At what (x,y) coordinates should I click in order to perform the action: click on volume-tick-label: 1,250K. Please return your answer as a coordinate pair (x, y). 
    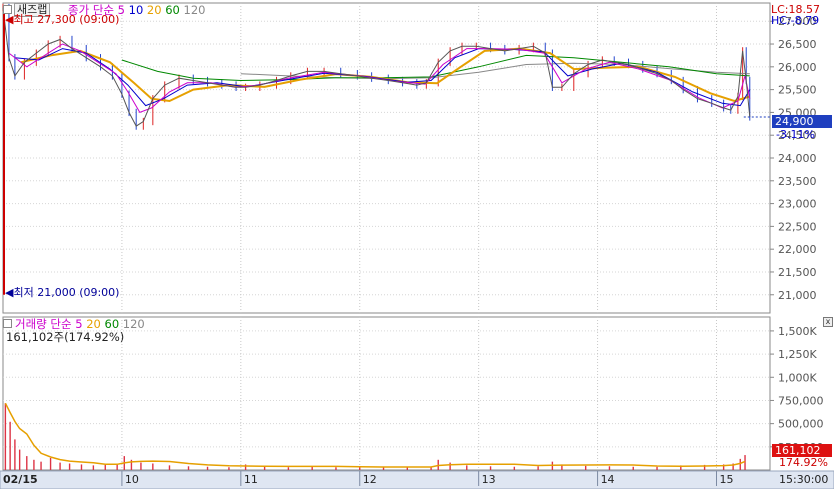
    Looking at the image, I should click on (797, 354).